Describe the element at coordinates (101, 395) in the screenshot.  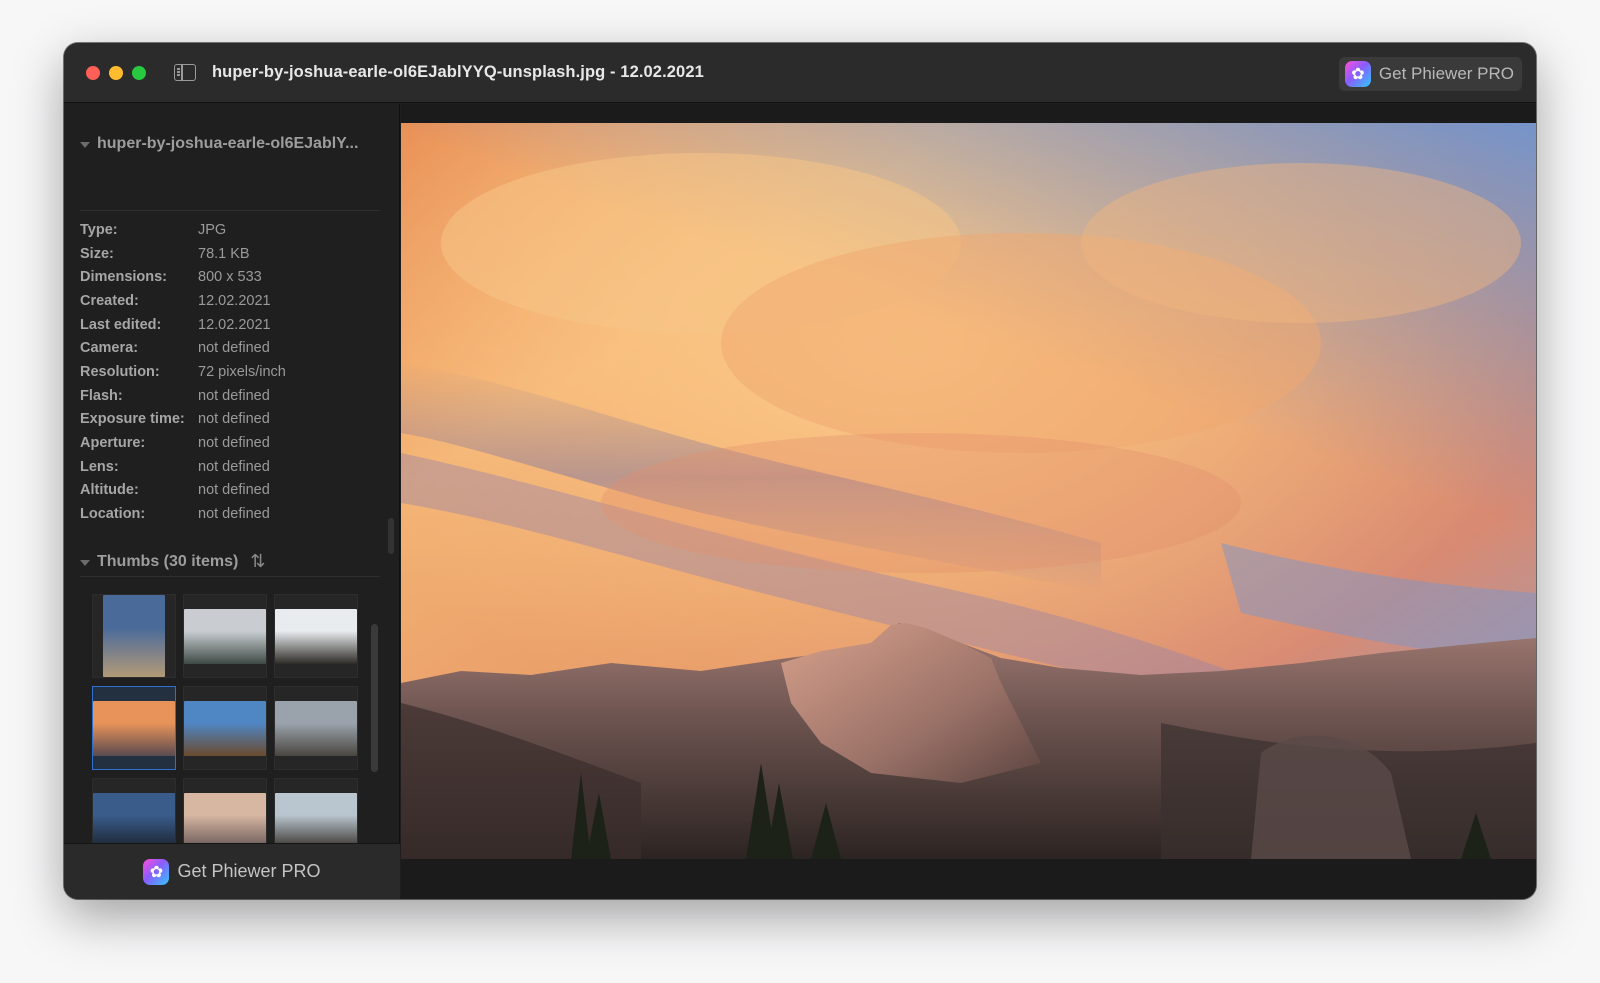
I see `info-label: Flash:` at that location.